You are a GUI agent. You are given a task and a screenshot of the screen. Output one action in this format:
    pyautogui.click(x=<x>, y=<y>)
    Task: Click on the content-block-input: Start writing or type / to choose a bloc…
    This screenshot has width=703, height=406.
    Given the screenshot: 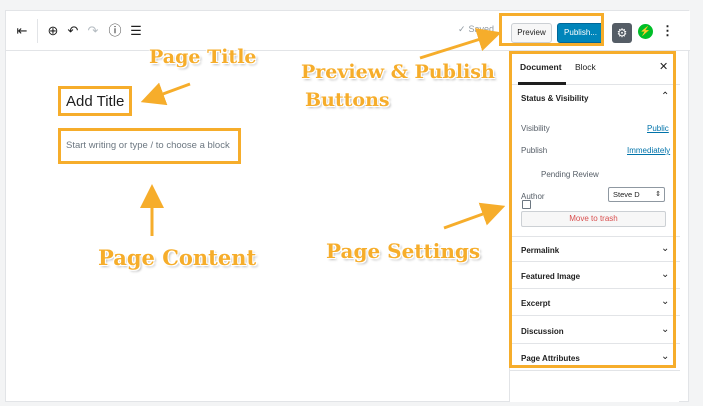 What is the action you would take?
    pyautogui.click(x=148, y=145)
    